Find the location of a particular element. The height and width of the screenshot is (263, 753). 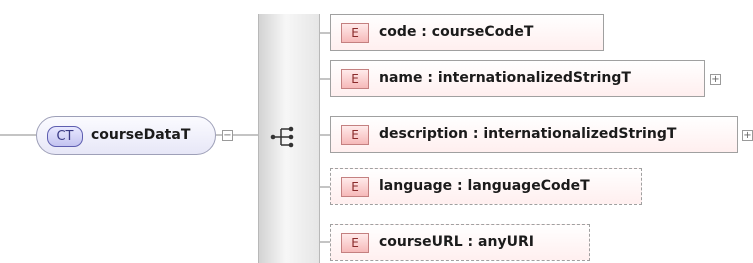

element-label: name : internationalizedStringT is located at coordinates (505, 78).